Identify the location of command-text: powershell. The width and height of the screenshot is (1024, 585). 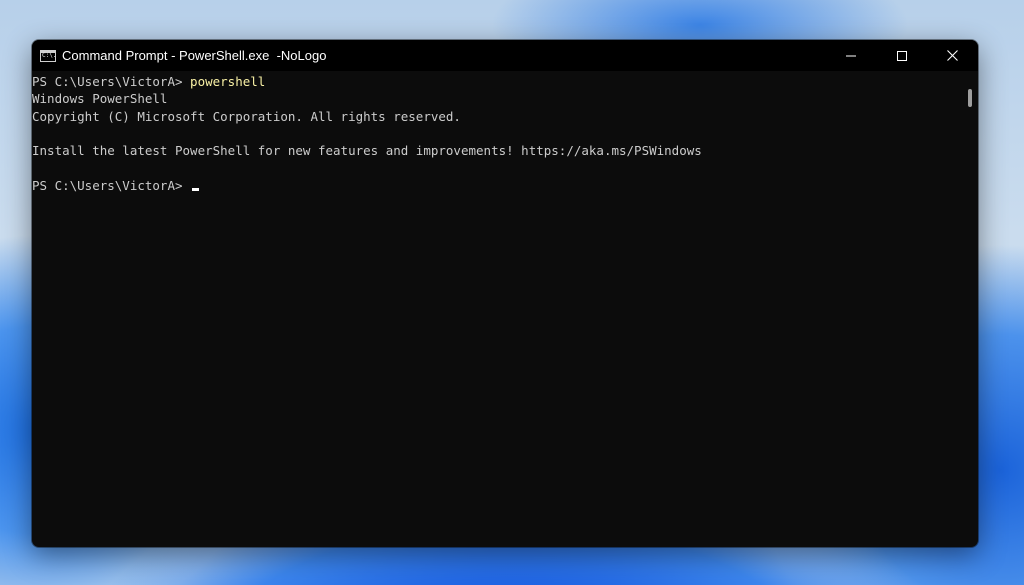
(228, 81).